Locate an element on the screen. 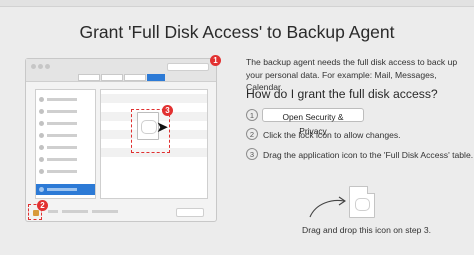 Image resolution: width=474 pixels, height=255 pixels. window-close-dot is located at coordinates (33, 66).